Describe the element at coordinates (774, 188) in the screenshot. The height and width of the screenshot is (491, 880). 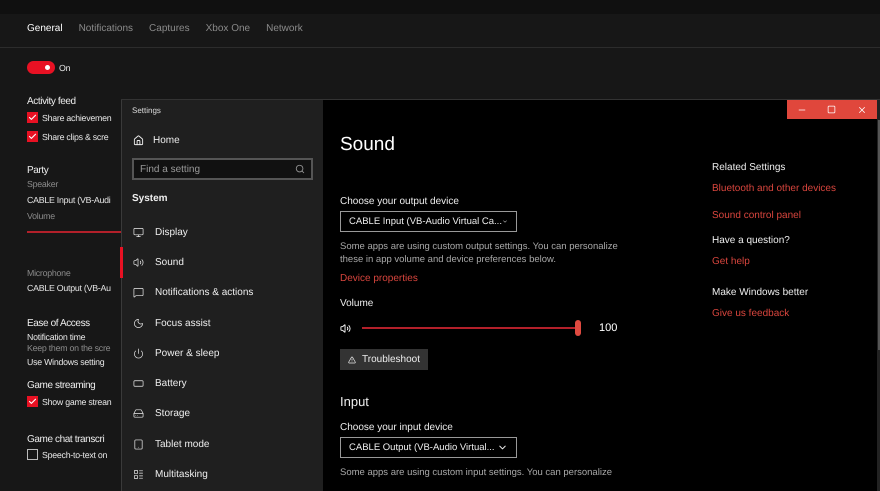
I see `link: Bluetooth and other devices` at that location.